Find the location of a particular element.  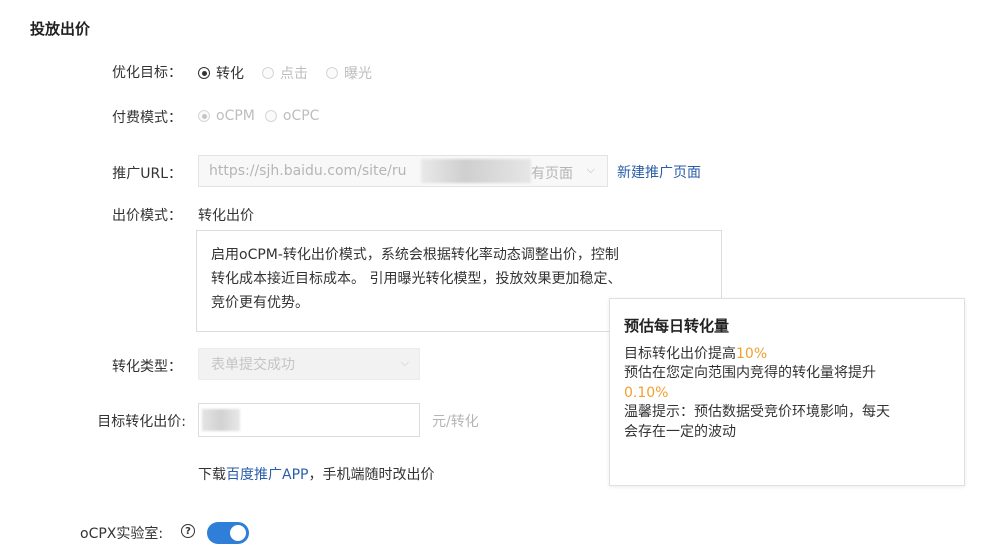

download-hint-prefix: 下载 is located at coordinates (212, 475).